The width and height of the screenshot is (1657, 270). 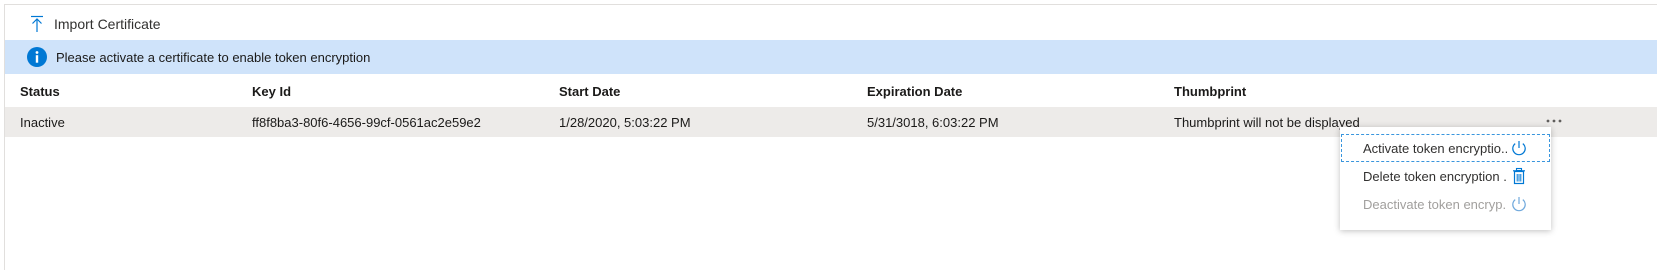 What do you see at coordinates (37, 57) in the screenshot?
I see `info-icon` at bounding box center [37, 57].